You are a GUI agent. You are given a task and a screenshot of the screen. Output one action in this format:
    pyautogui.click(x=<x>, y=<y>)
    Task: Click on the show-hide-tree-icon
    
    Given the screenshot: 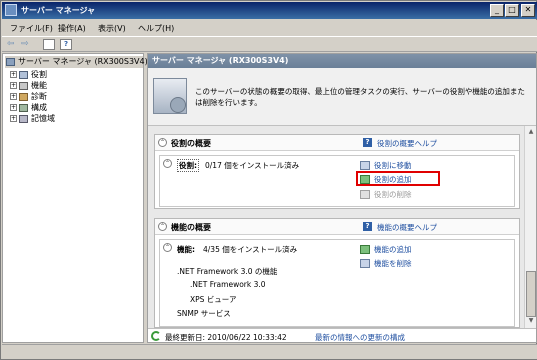 What is the action you would take?
    pyautogui.click(x=49, y=44)
    